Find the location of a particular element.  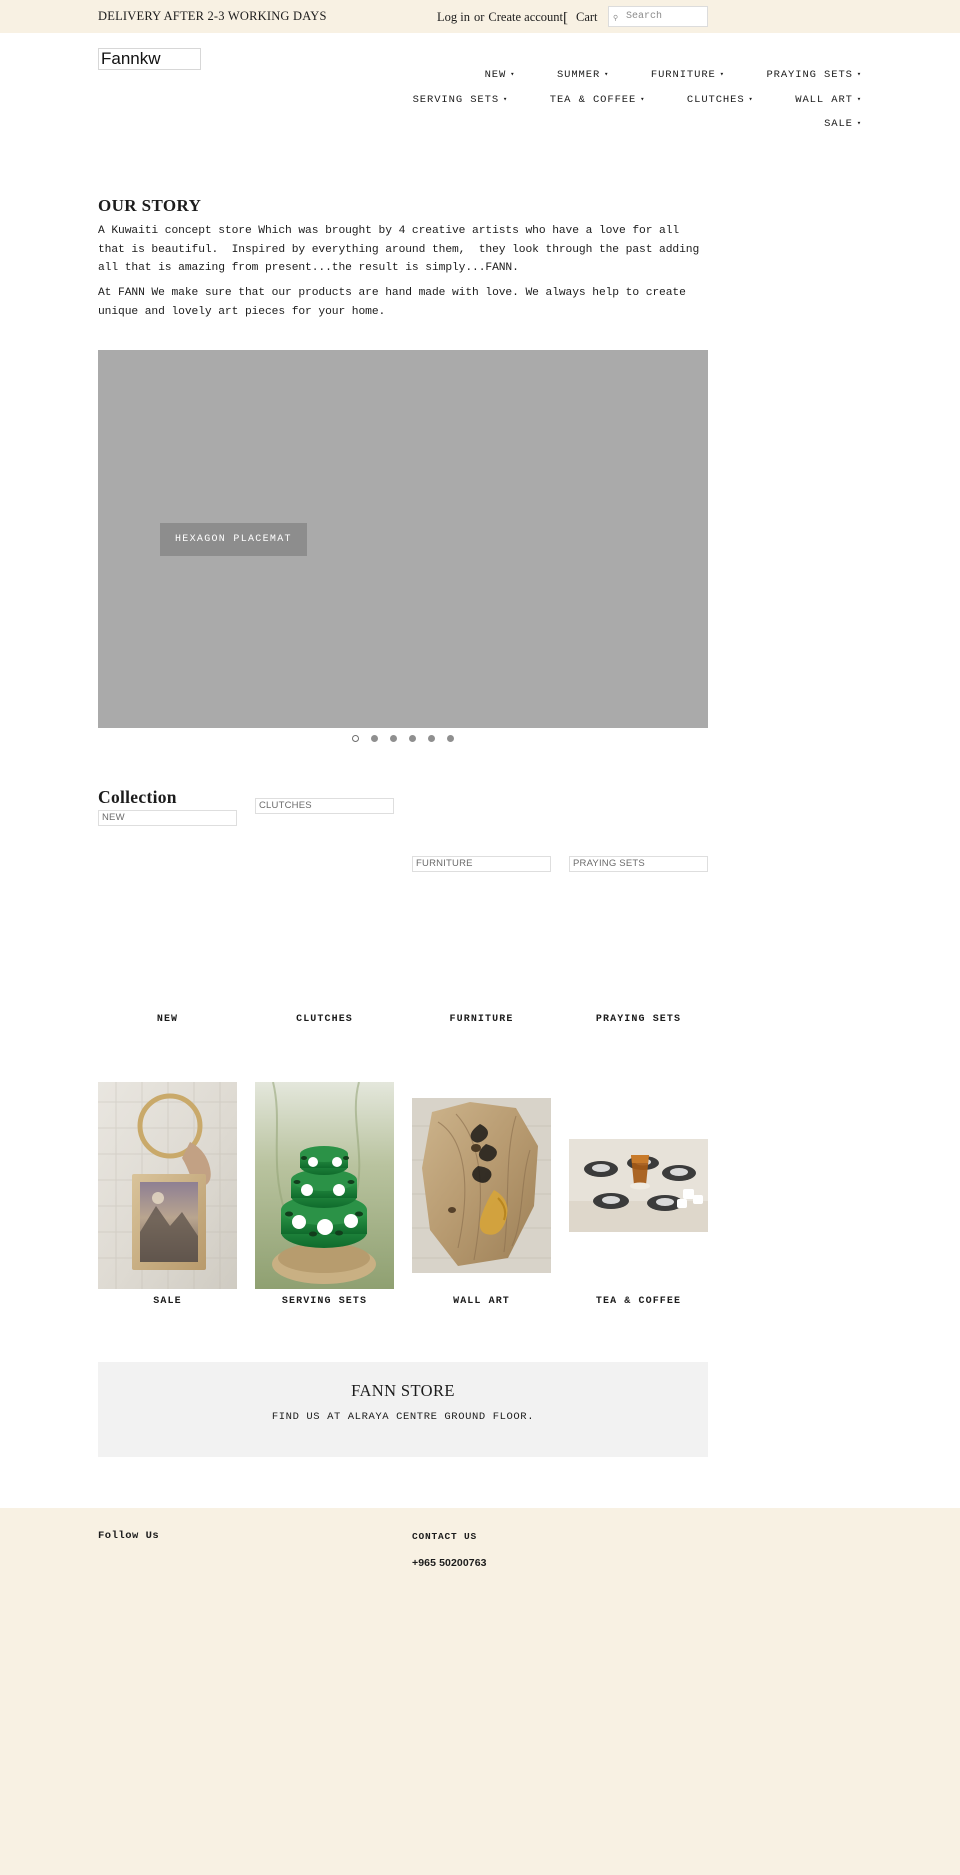

cart-label: Cart is located at coordinates (587, 17).